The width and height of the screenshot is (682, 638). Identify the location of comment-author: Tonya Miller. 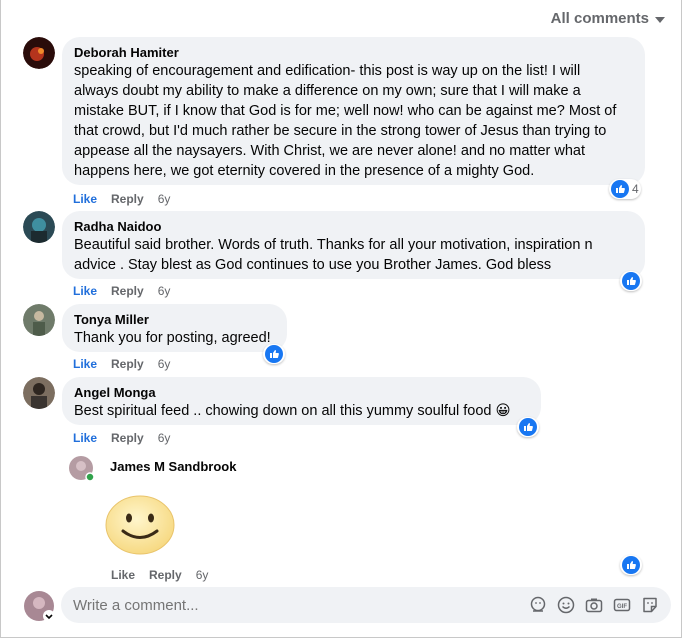
(174, 320).